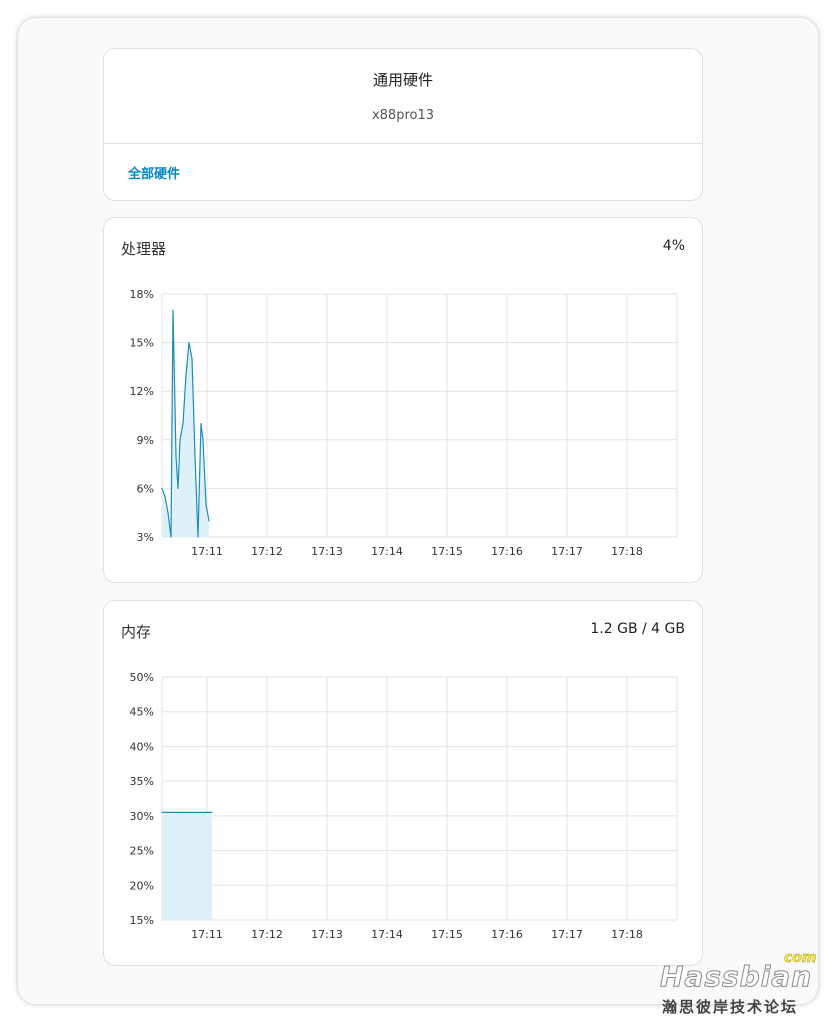 The image size is (836, 1022). Describe the element at coordinates (507, 934) in the screenshot. I see `memory-x-tick-label: 17:16` at that location.